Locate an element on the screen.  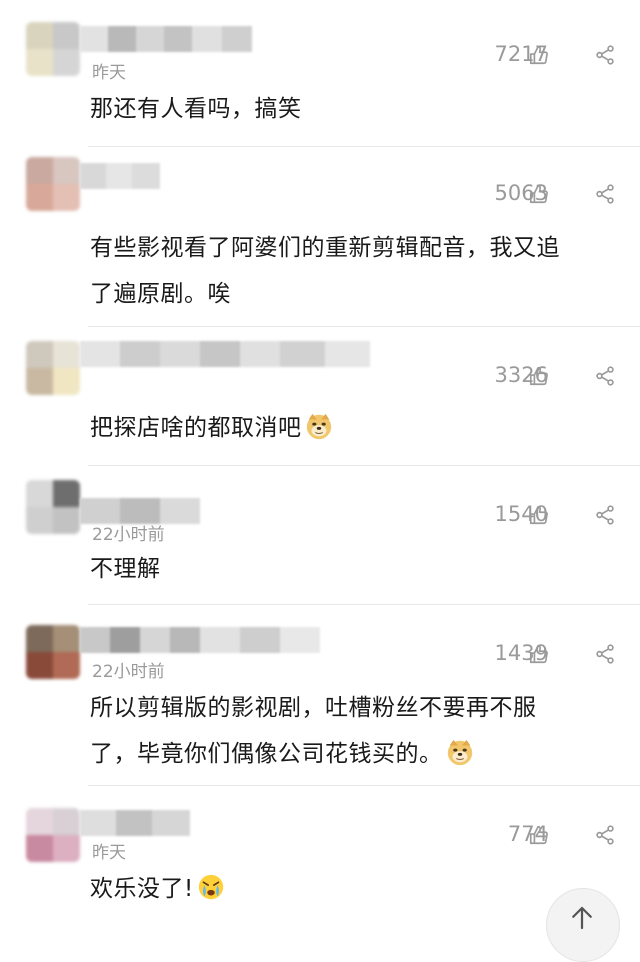
comment-text: 欢乐没了! is located at coordinates (350, 889).